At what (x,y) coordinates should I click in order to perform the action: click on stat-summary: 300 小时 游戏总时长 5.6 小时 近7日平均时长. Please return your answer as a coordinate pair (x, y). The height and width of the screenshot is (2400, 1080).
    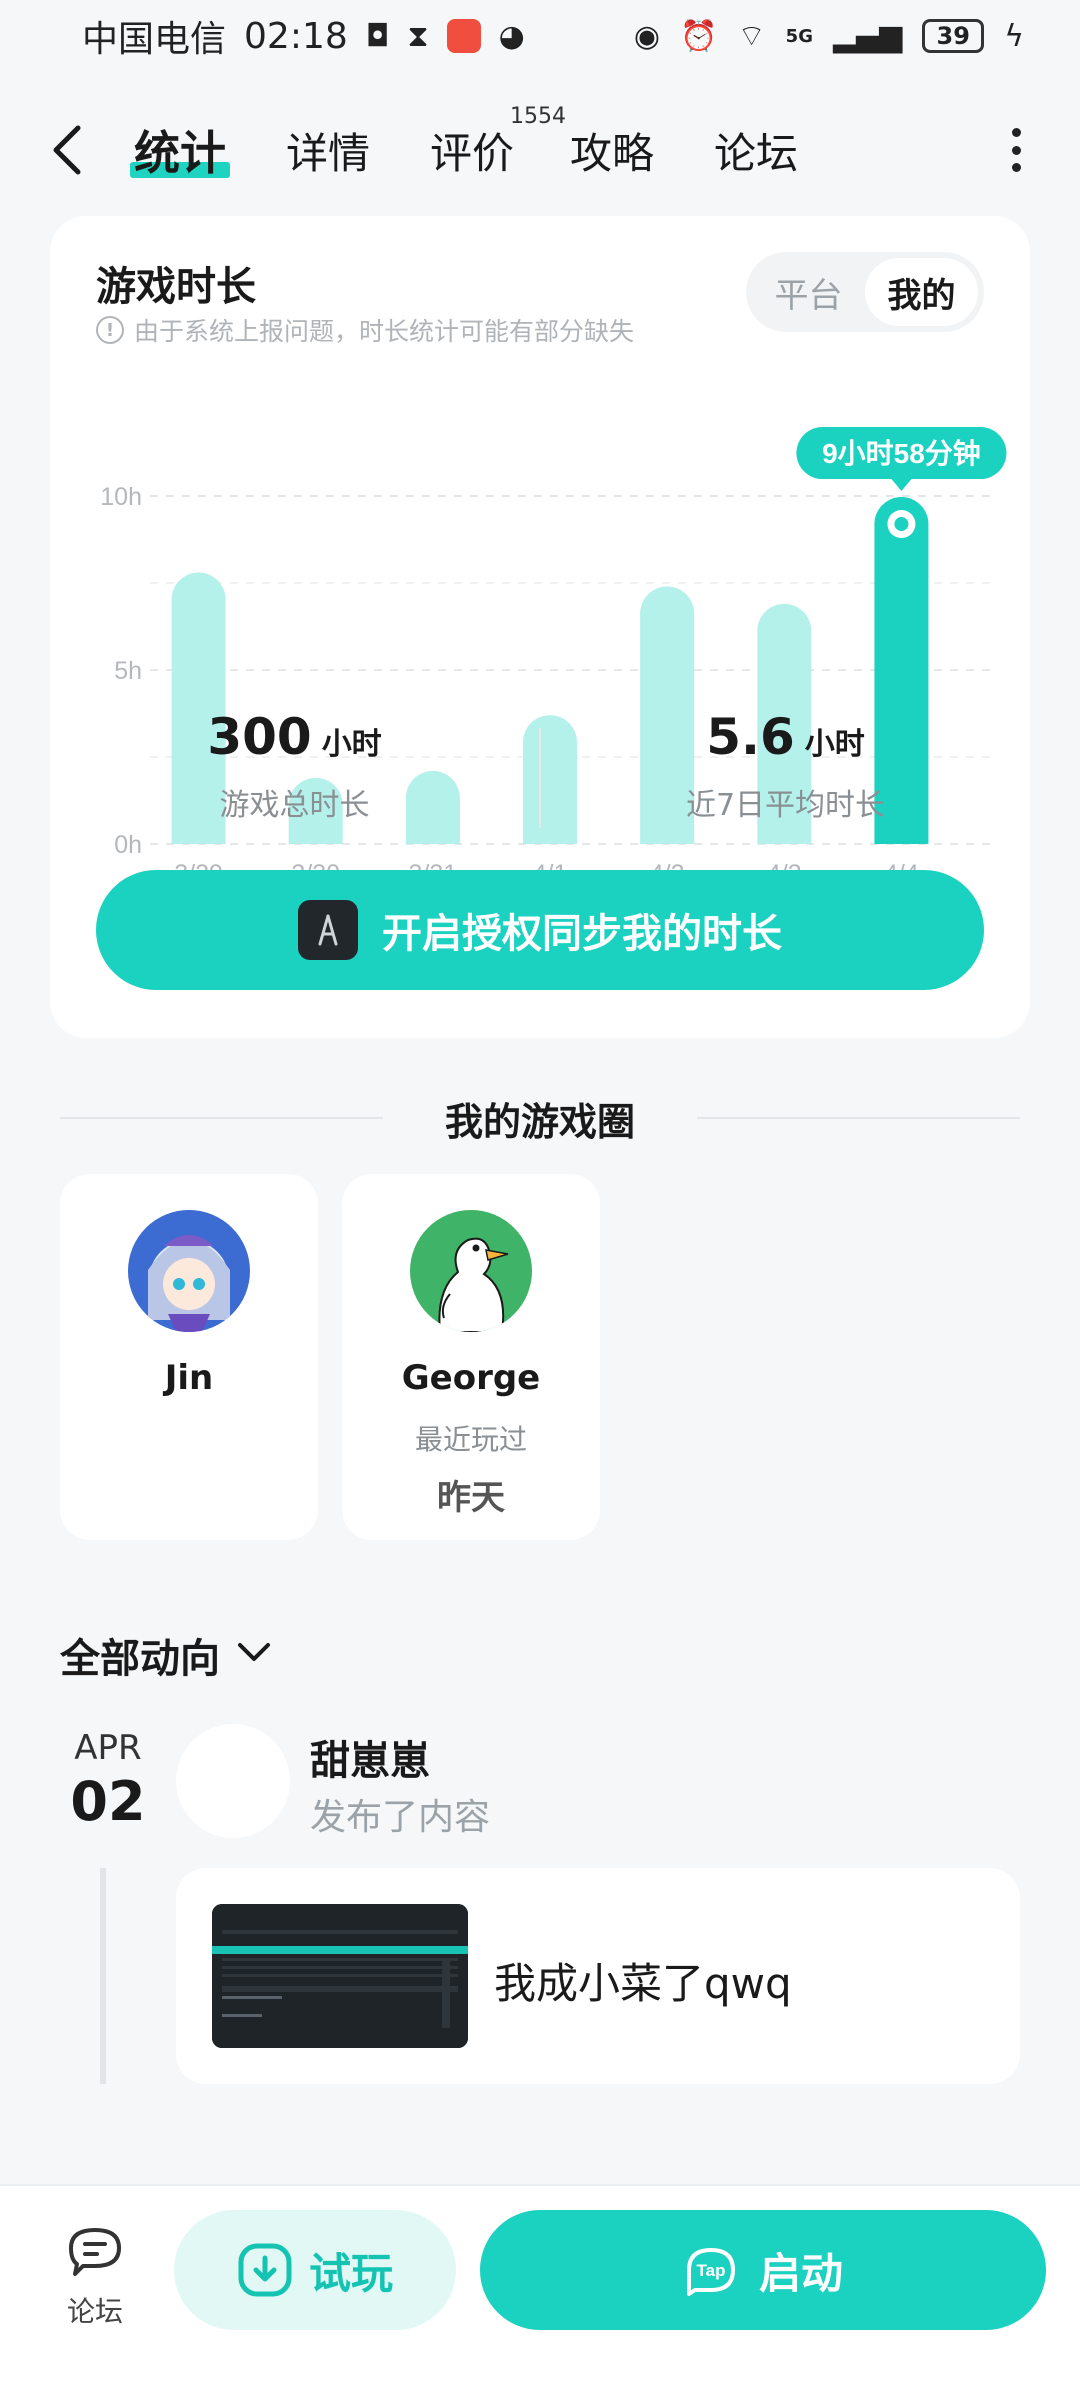
    Looking at the image, I should click on (540, 773).